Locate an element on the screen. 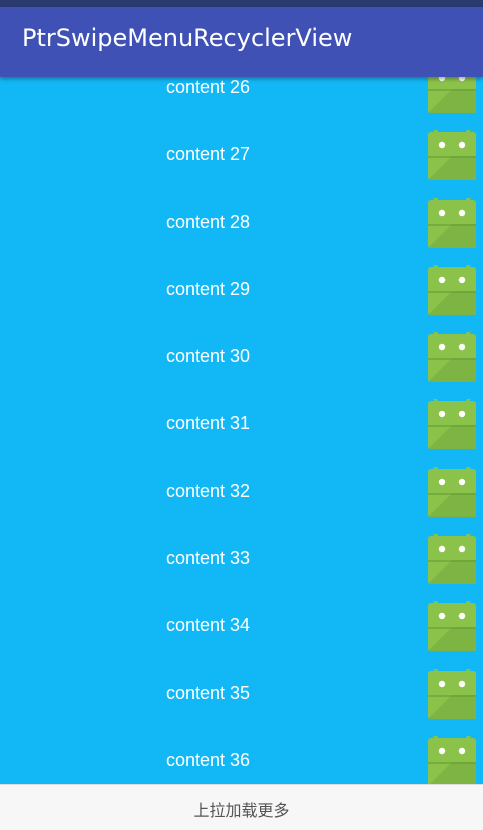  app-toolbar: PtrSwipeMenuRecyclerView is located at coordinates (241, 42).